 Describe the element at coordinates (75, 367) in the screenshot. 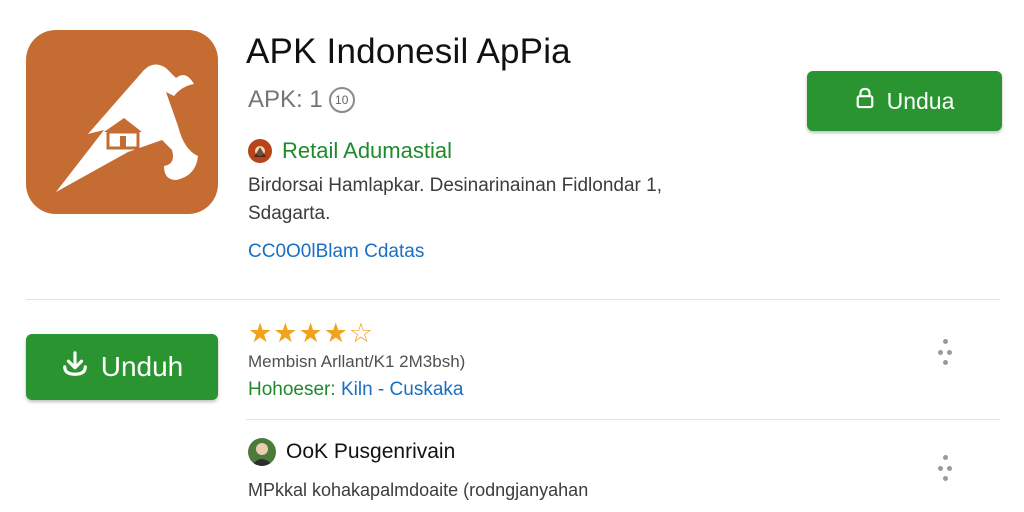

I see `download-arrow-icon` at that location.